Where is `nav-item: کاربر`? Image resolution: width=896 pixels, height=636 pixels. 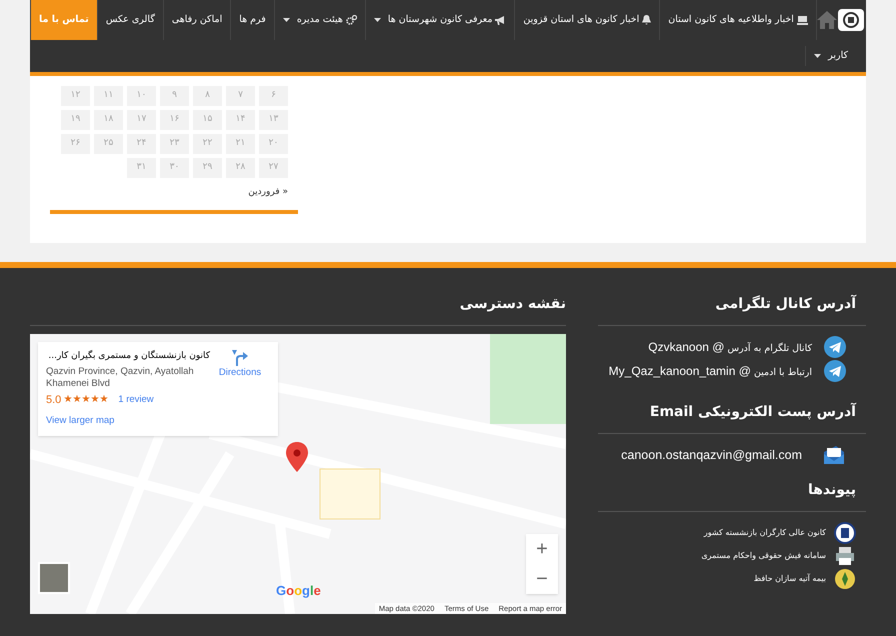
nav-item: کاربر is located at coordinates (830, 56).